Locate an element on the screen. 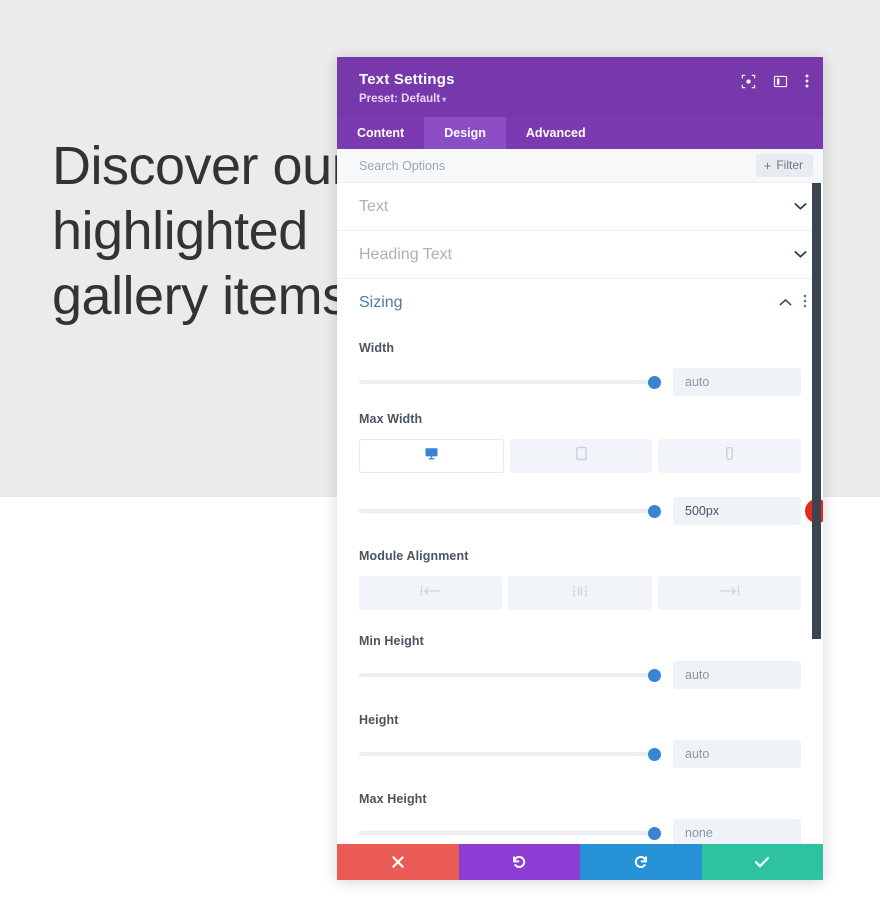 Image resolution: width=880 pixels, height=920 pixels. max-width-device-tabs is located at coordinates (580, 456).